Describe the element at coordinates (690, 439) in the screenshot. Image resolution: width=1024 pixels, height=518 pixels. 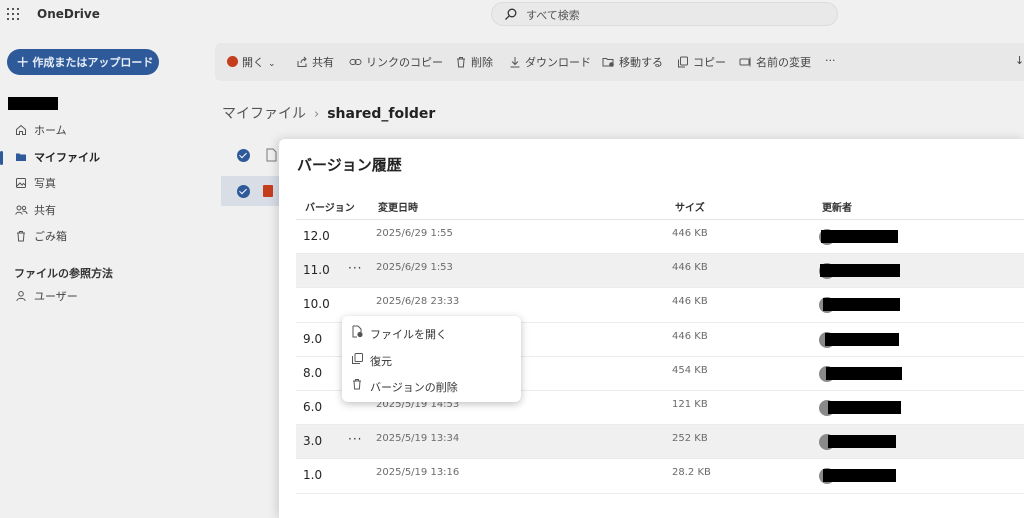
I see `file-size: 252 KB` at that location.